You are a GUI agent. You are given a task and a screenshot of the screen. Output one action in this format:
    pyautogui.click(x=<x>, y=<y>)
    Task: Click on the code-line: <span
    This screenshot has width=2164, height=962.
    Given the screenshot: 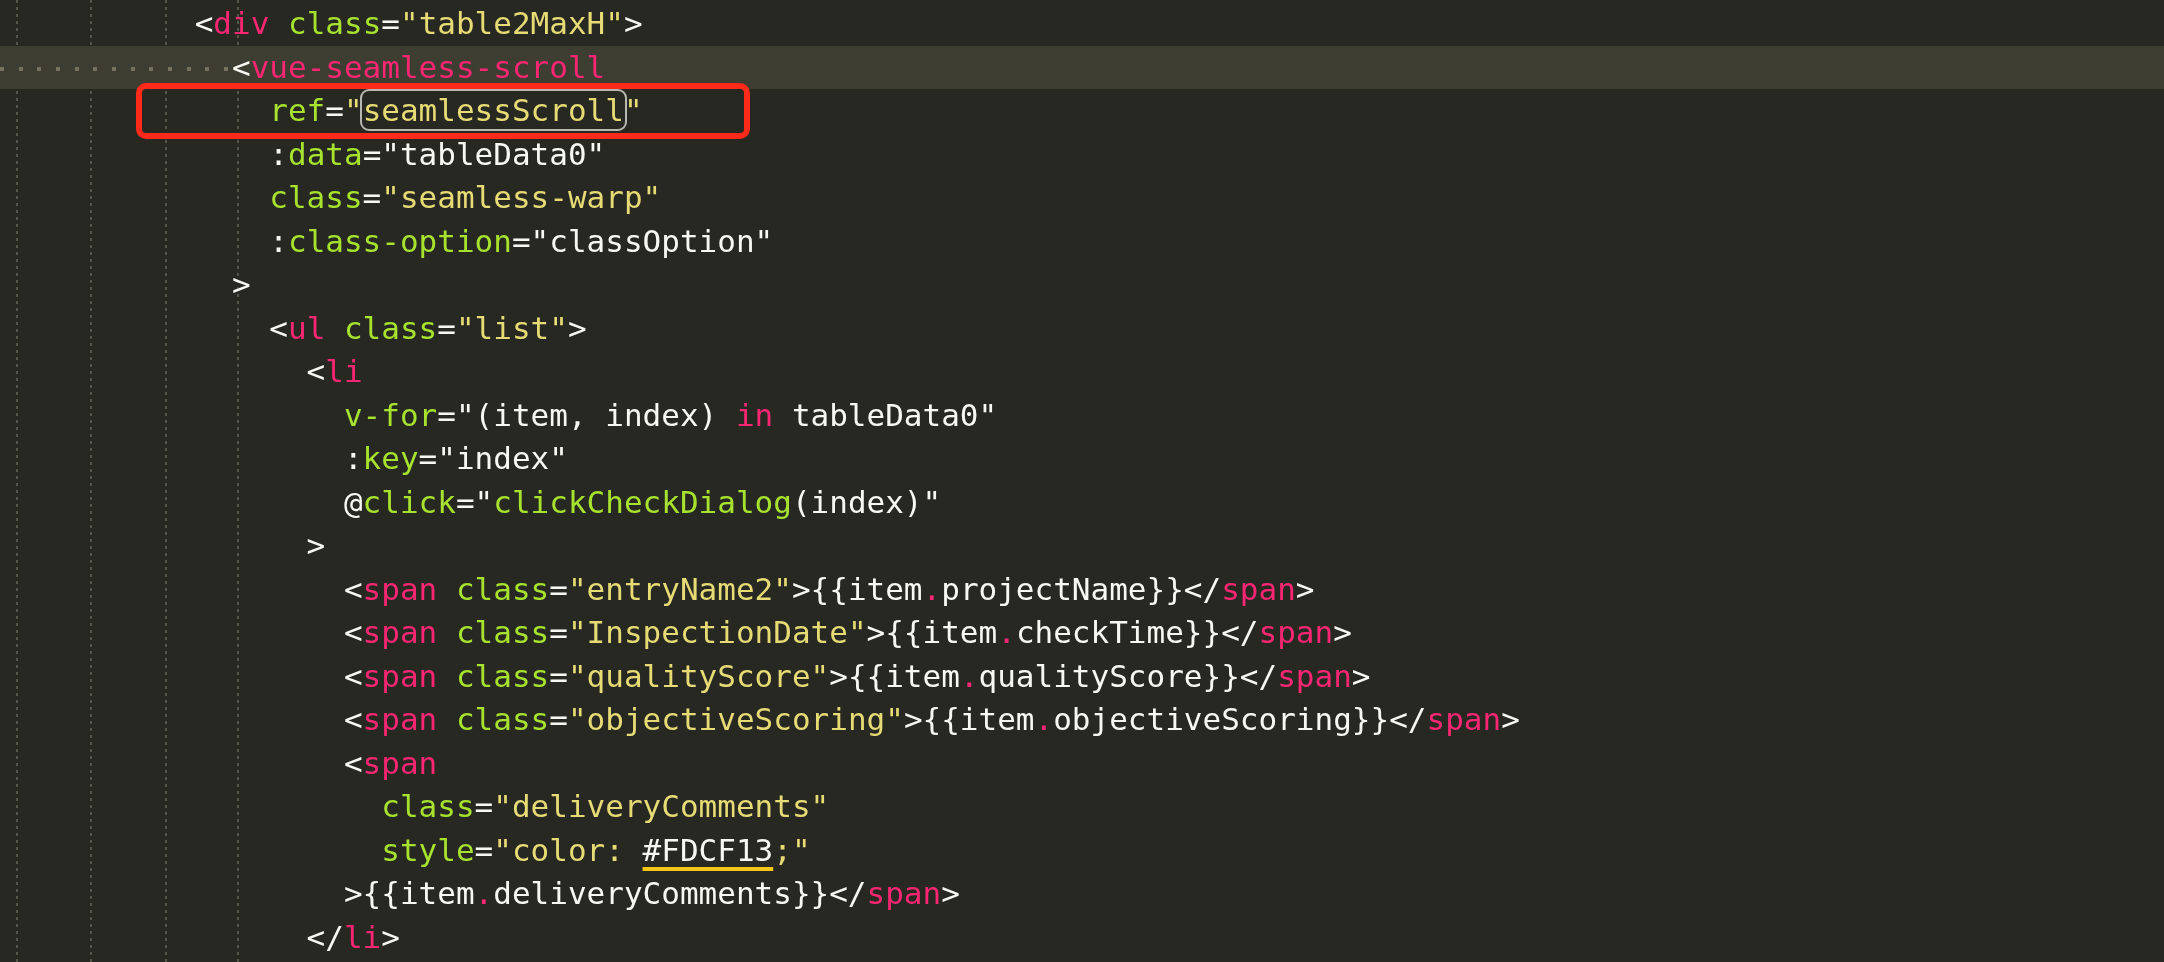 What is the action you would take?
    pyautogui.click(x=390, y=763)
    